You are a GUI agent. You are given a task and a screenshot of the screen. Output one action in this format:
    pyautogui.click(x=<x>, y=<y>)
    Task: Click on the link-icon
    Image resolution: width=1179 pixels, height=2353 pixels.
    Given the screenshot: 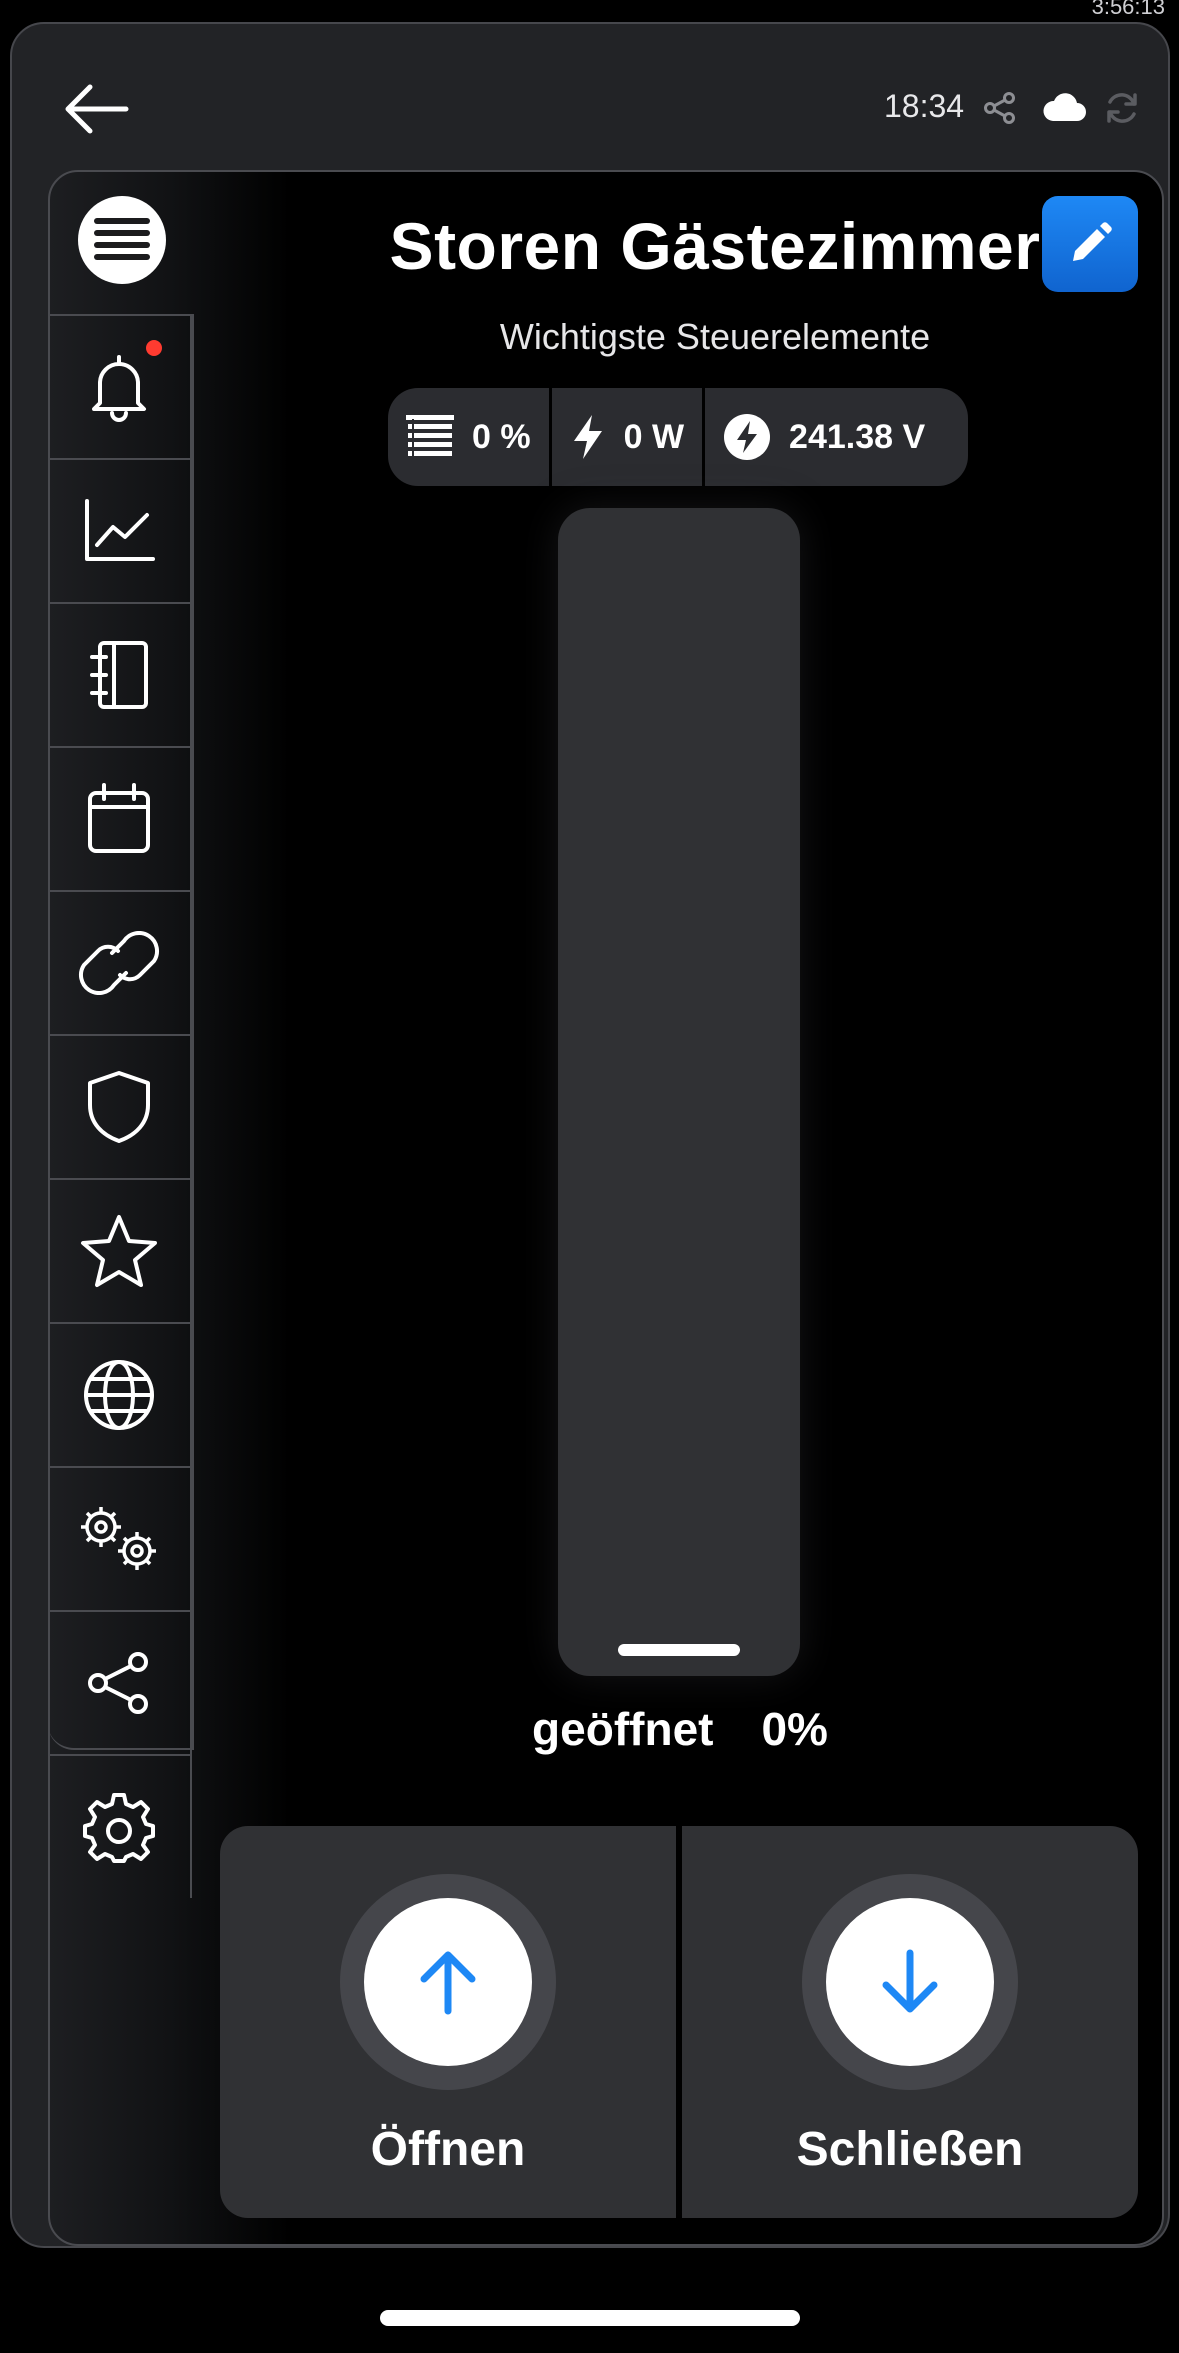 What is the action you would take?
    pyautogui.click(x=119, y=963)
    